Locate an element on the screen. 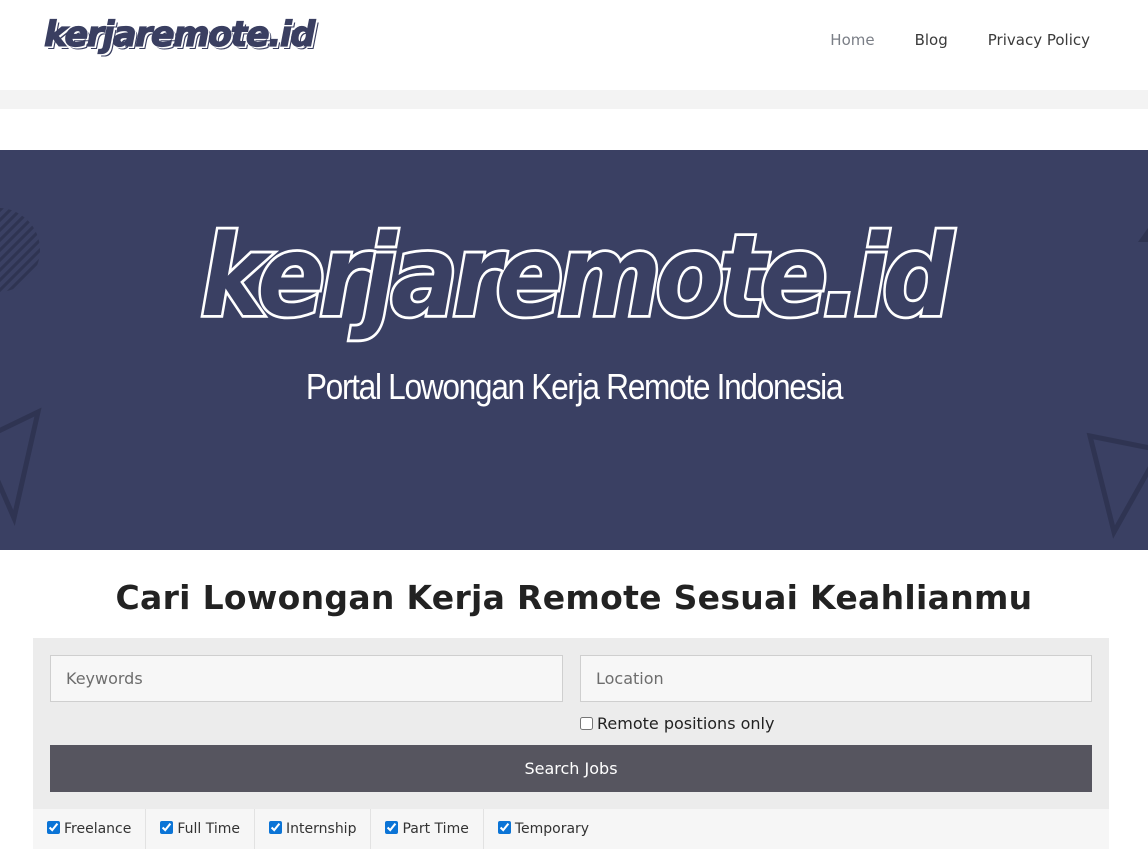  temporary-checkbox is located at coordinates (504, 827).